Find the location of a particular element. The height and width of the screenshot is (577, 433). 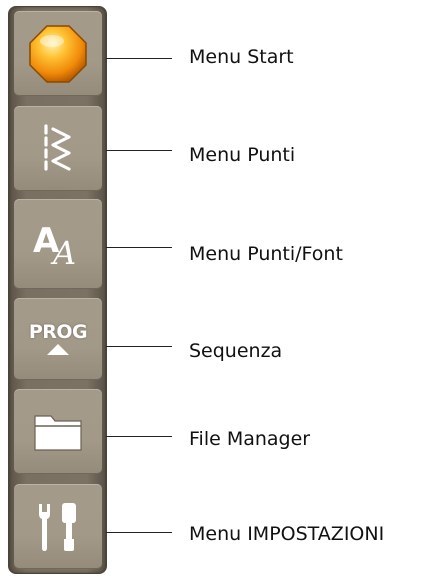

start-menu-button is located at coordinates (58, 53).